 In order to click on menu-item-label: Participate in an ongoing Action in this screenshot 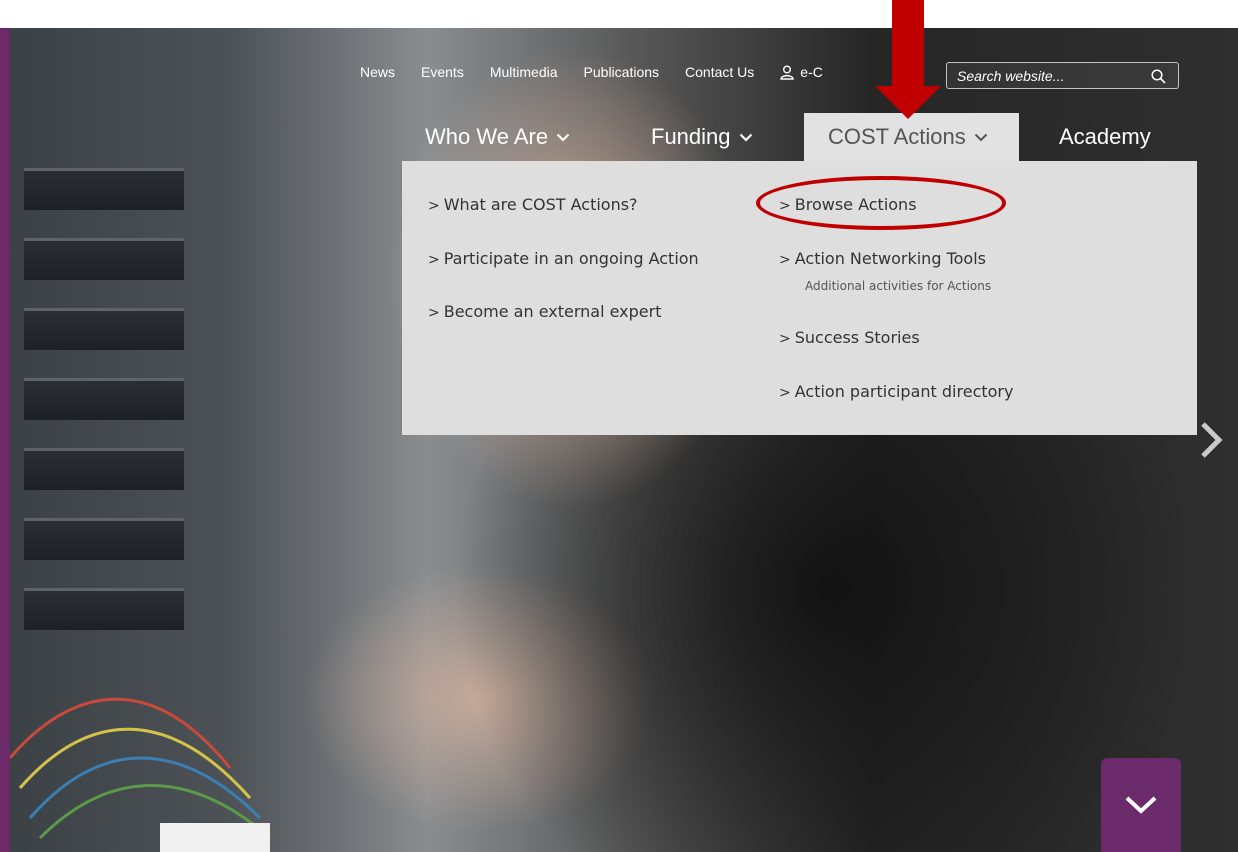, I will do `click(571, 258)`.